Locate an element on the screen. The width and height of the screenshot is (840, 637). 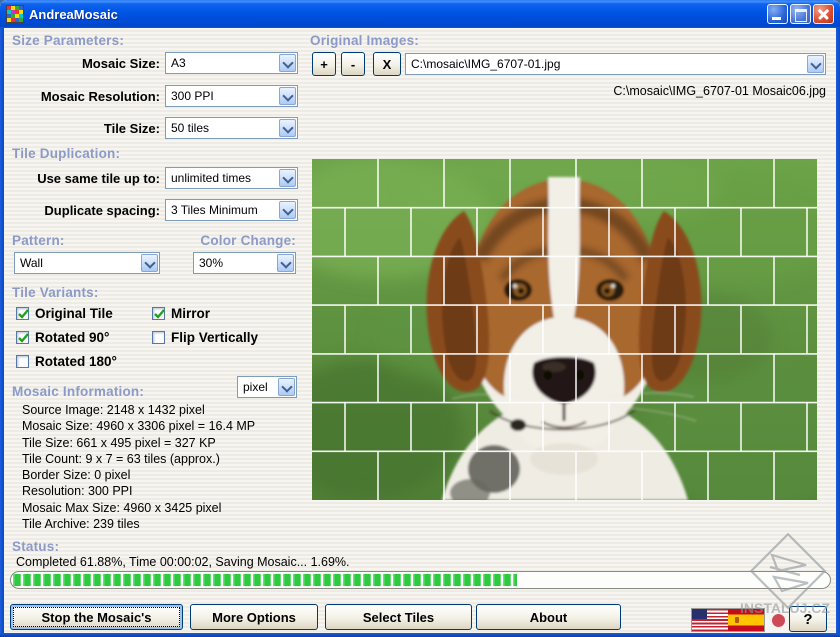
size-parameters-header: Size Parameters: is located at coordinates (68, 40).